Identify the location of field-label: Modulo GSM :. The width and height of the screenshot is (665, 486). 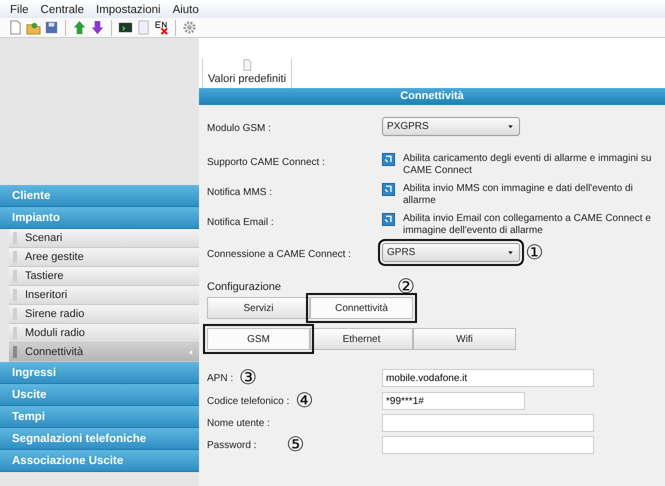
(239, 129).